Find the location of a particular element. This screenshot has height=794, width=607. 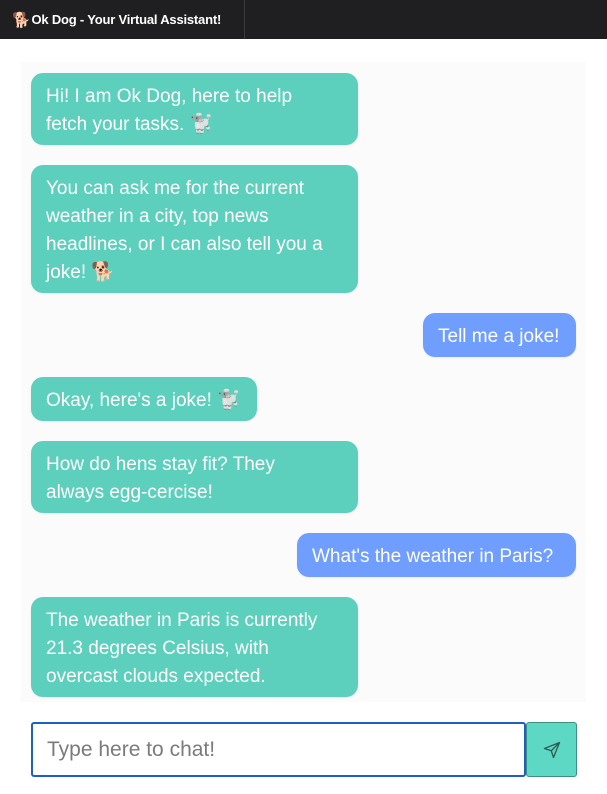

chat-input is located at coordinates (278, 749).